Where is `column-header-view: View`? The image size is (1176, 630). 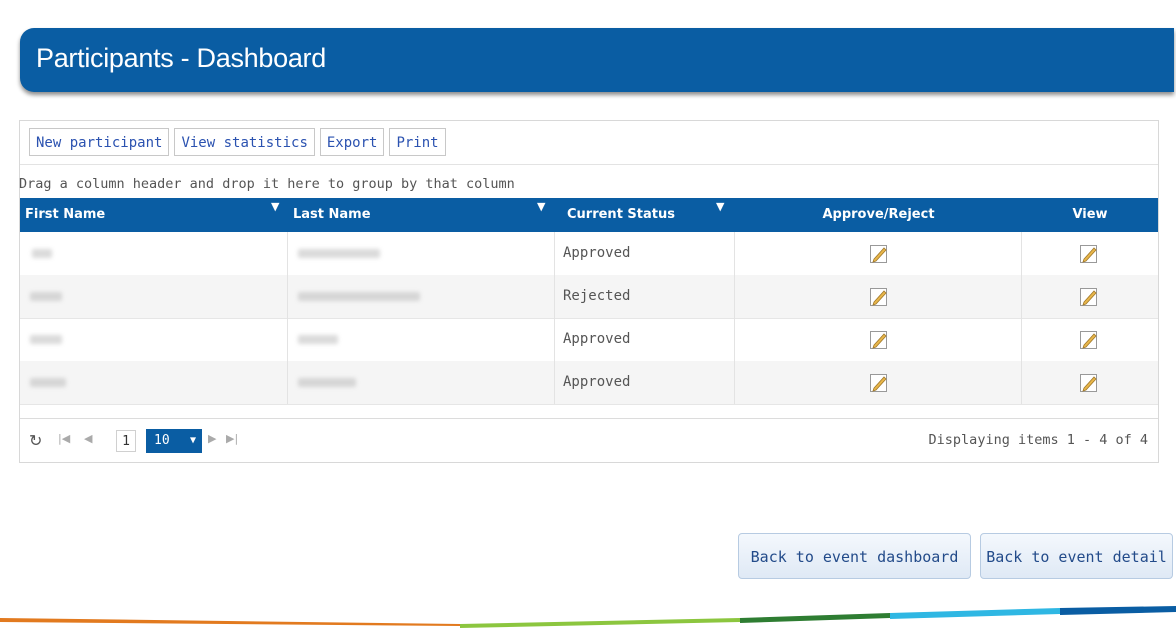 column-header-view: View is located at coordinates (1090, 215).